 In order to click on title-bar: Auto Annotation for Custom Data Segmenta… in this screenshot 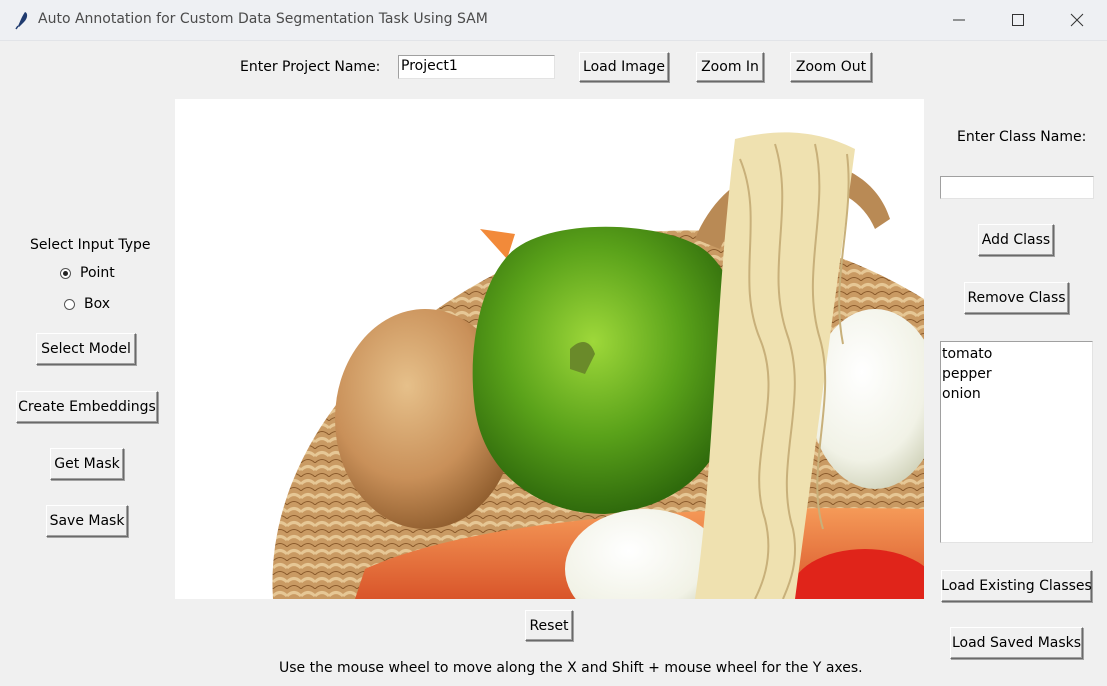, I will do `click(553, 20)`.